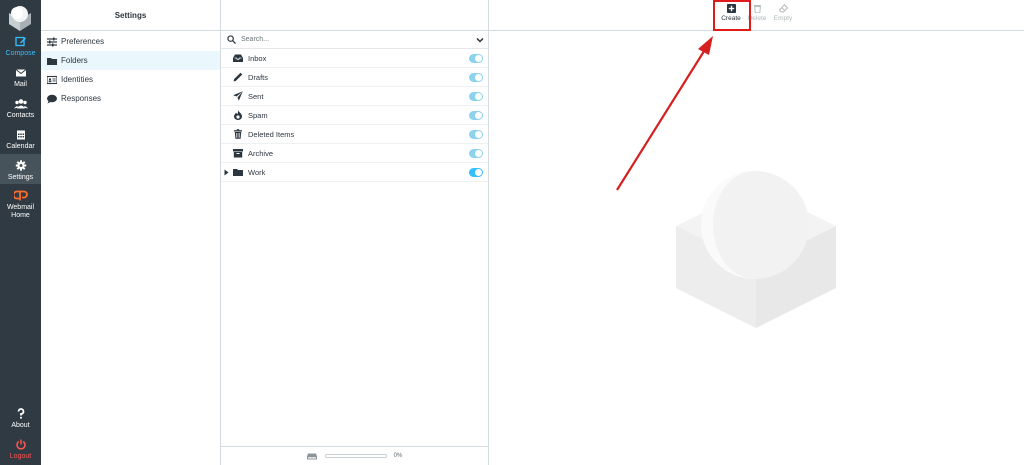 This screenshot has height=465, width=1024. Describe the element at coordinates (20, 195) in the screenshot. I see `cpanel-icon` at that location.